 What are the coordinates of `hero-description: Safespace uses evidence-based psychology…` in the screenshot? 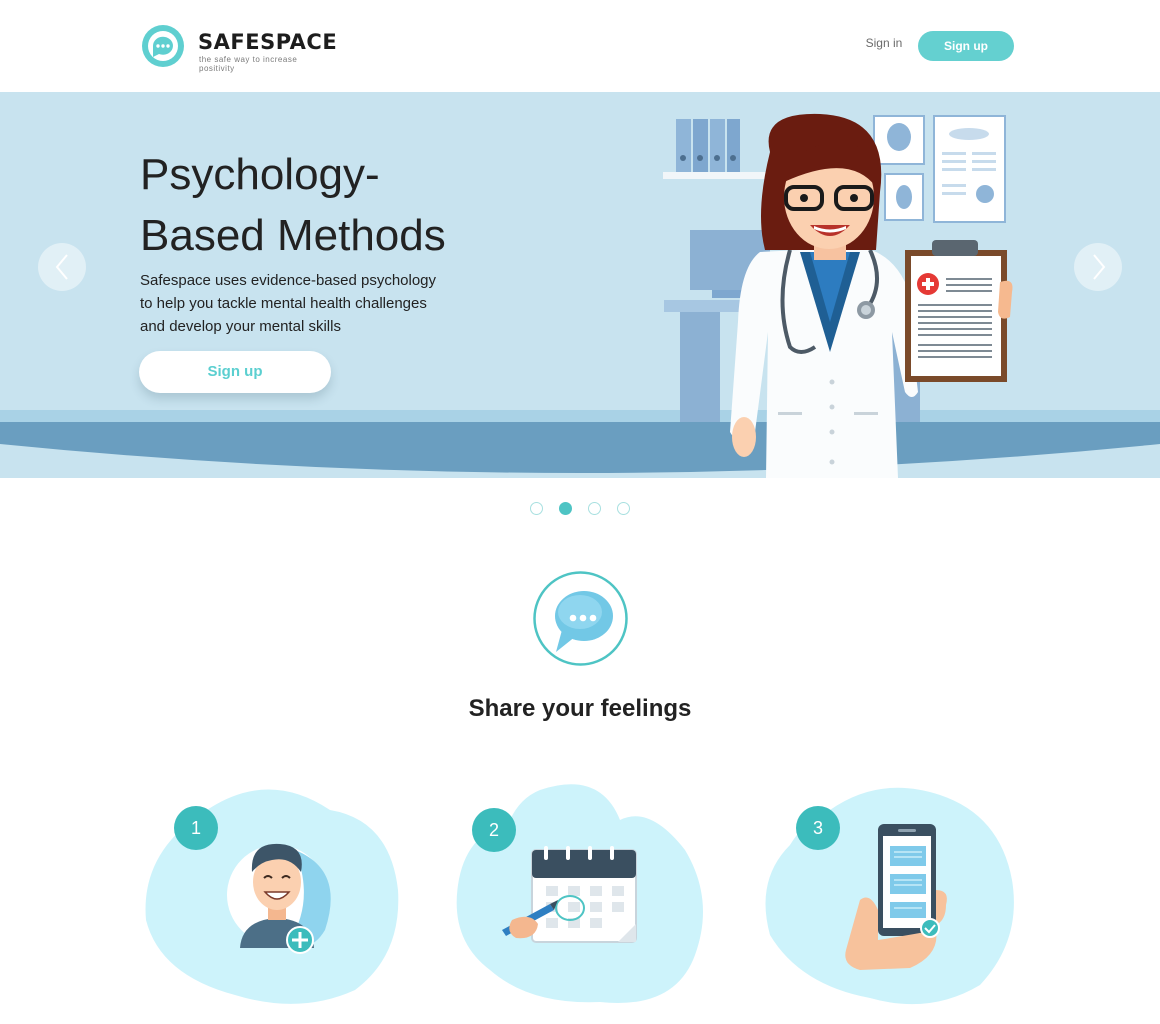 It's located at (305, 303).